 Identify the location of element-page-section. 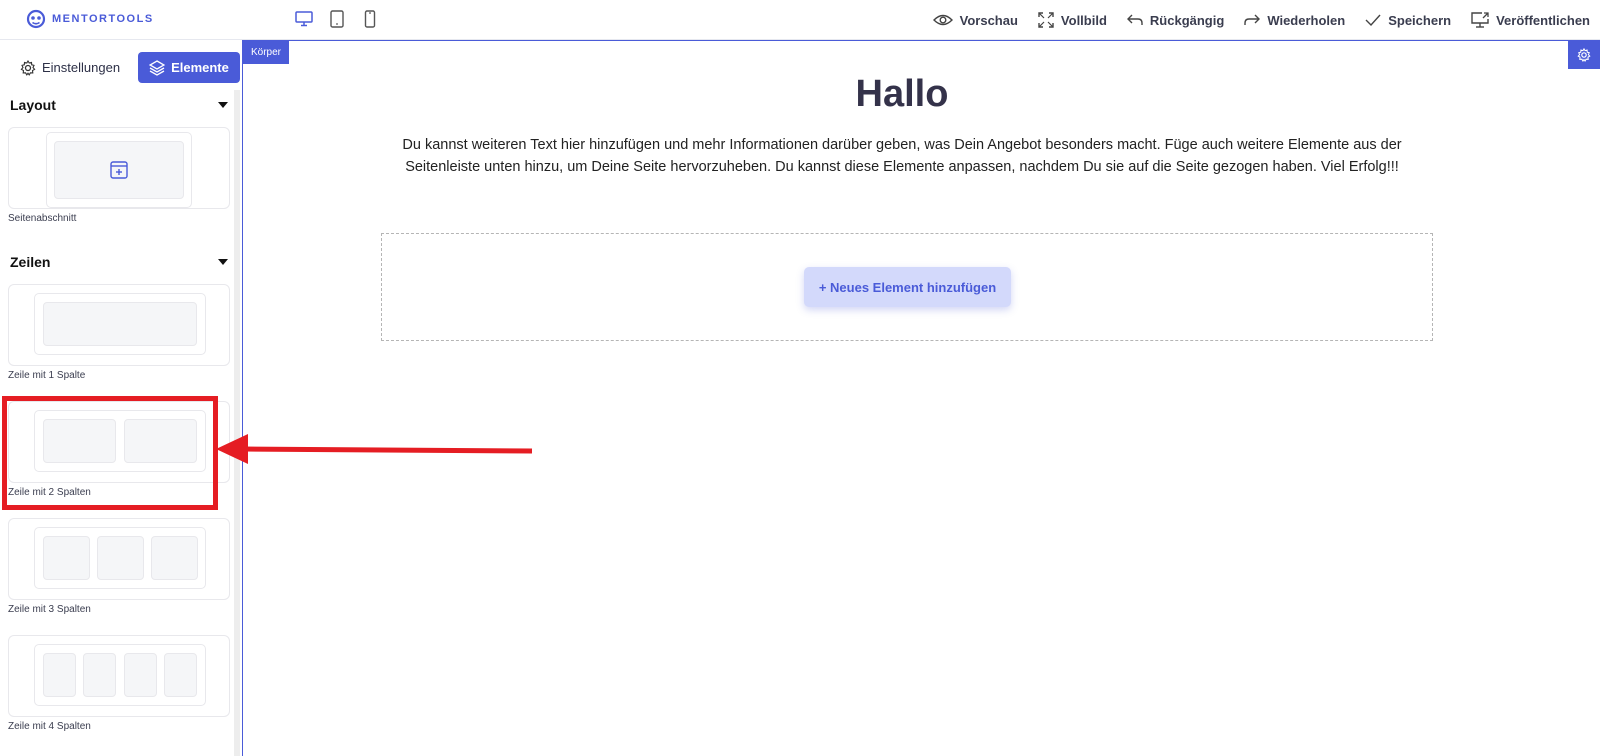
(119, 168).